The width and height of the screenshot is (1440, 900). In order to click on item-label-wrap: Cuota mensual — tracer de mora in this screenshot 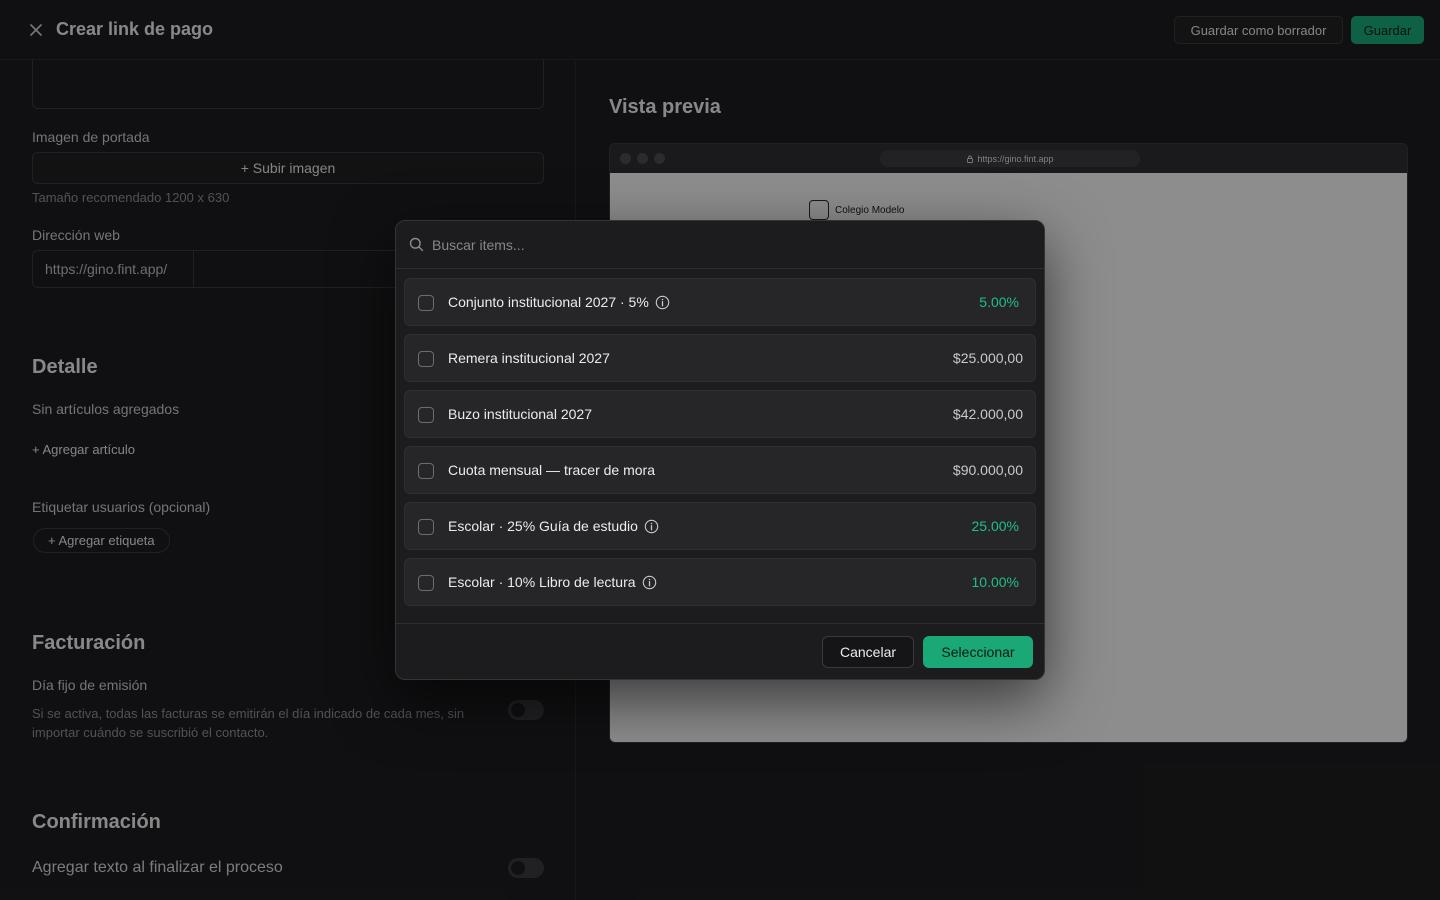, I will do `click(551, 470)`.